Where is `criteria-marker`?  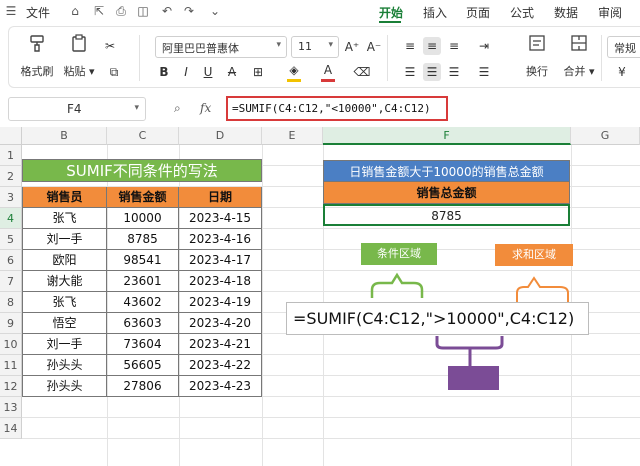
criteria-marker is located at coordinates (473, 378).